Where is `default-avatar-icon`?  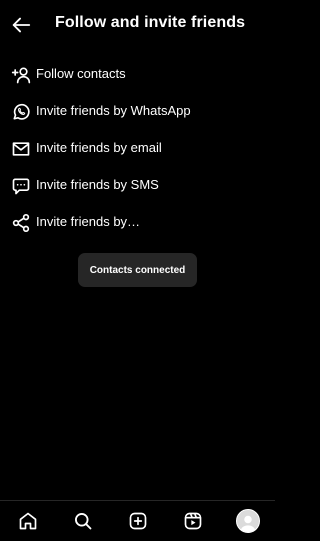
default-avatar-icon is located at coordinates (247, 523).